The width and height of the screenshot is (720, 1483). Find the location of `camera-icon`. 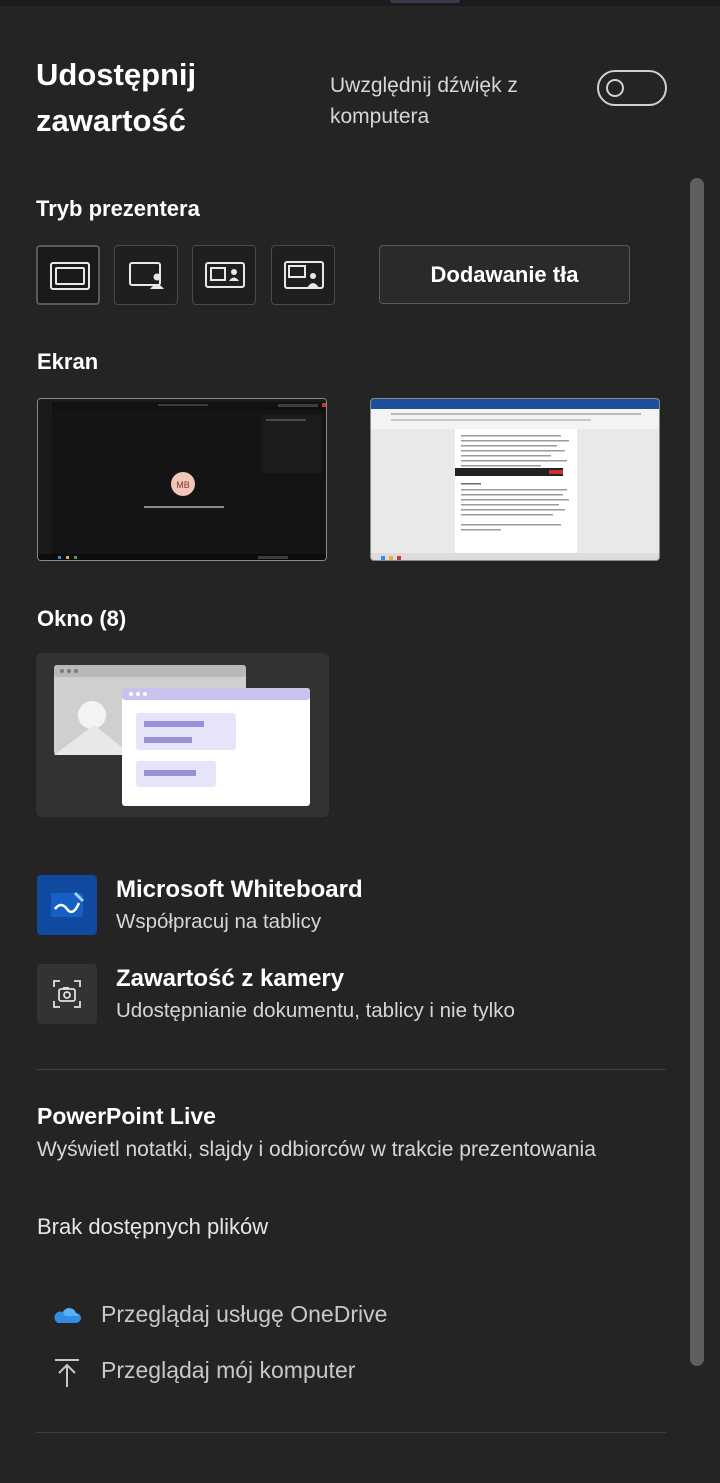

camera-icon is located at coordinates (67, 994).